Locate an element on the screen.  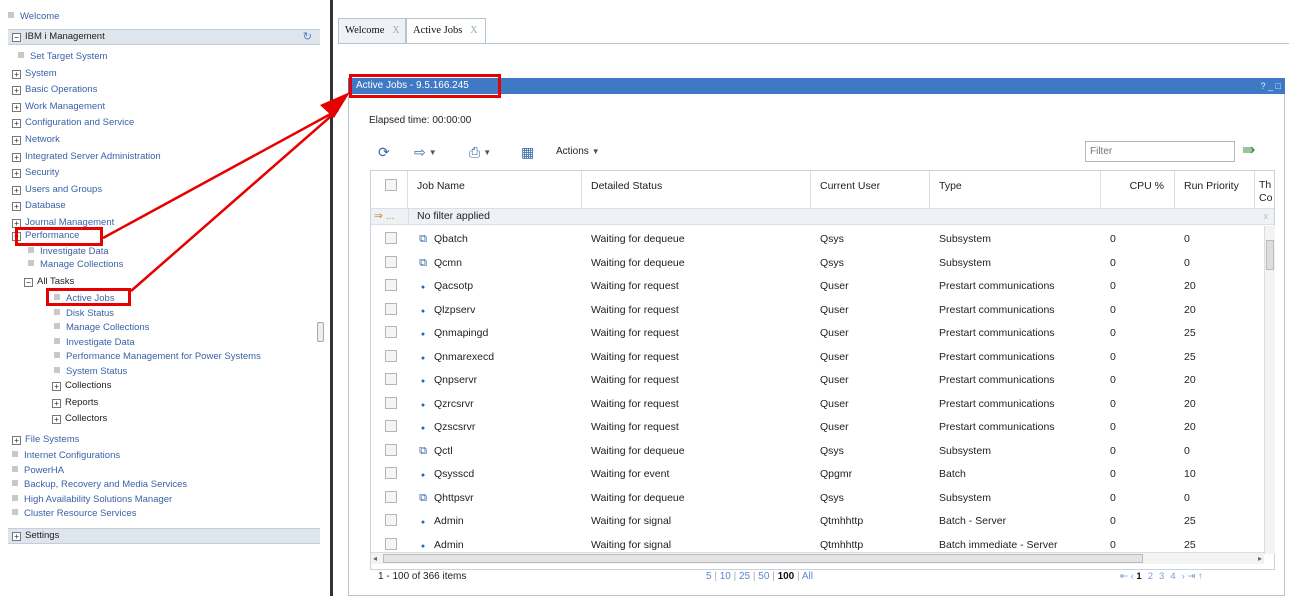
column-header-type: Type is located at coordinates (1015, 190).